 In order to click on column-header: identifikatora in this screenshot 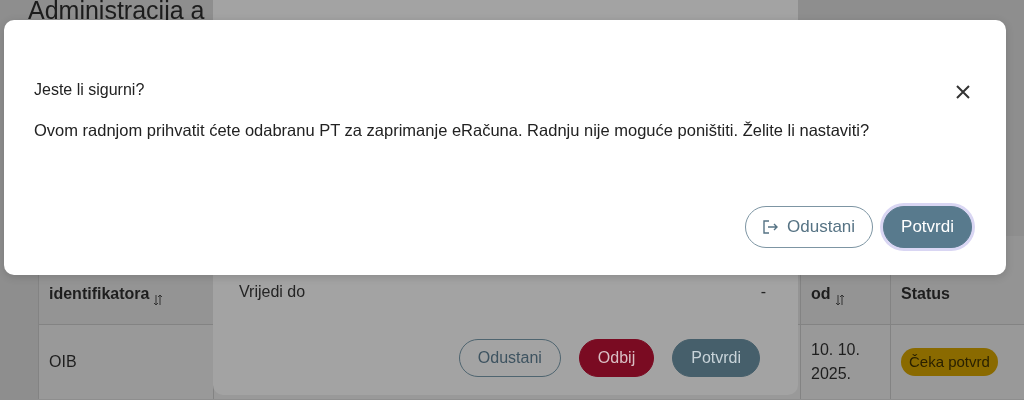, I will do `click(99, 294)`.